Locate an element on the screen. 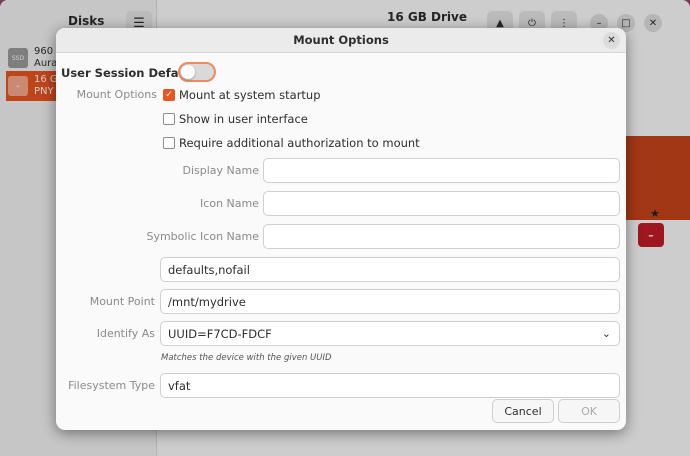 The height and width of the screenshot is (456, 690). close-icon: ✕ is located at coordinates (611, 40).